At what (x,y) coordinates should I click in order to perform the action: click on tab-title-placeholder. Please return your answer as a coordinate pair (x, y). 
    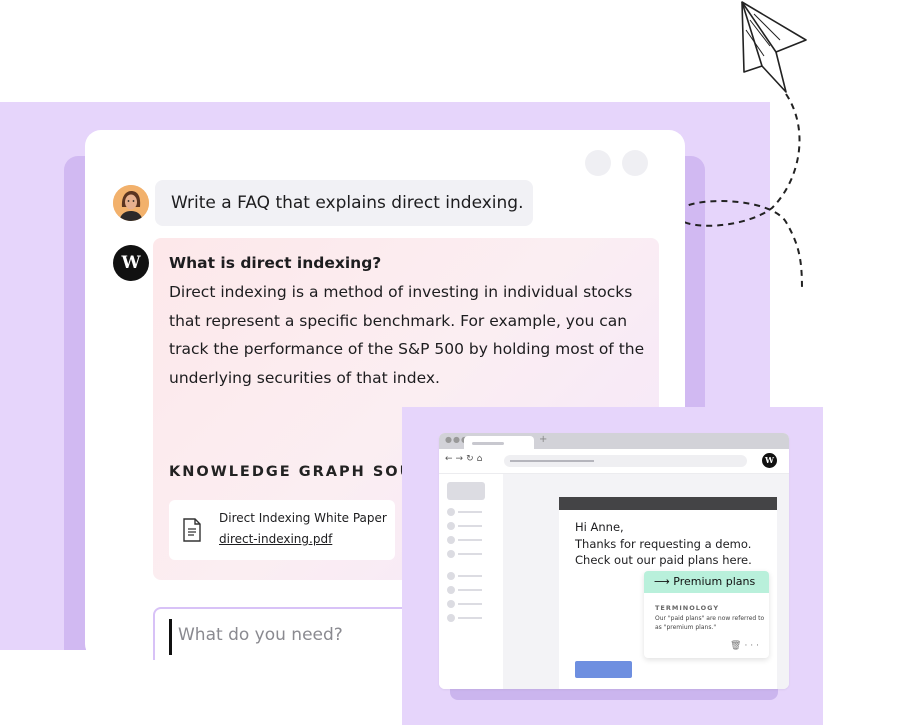
    Looking at the image, I should click on (488, 443).